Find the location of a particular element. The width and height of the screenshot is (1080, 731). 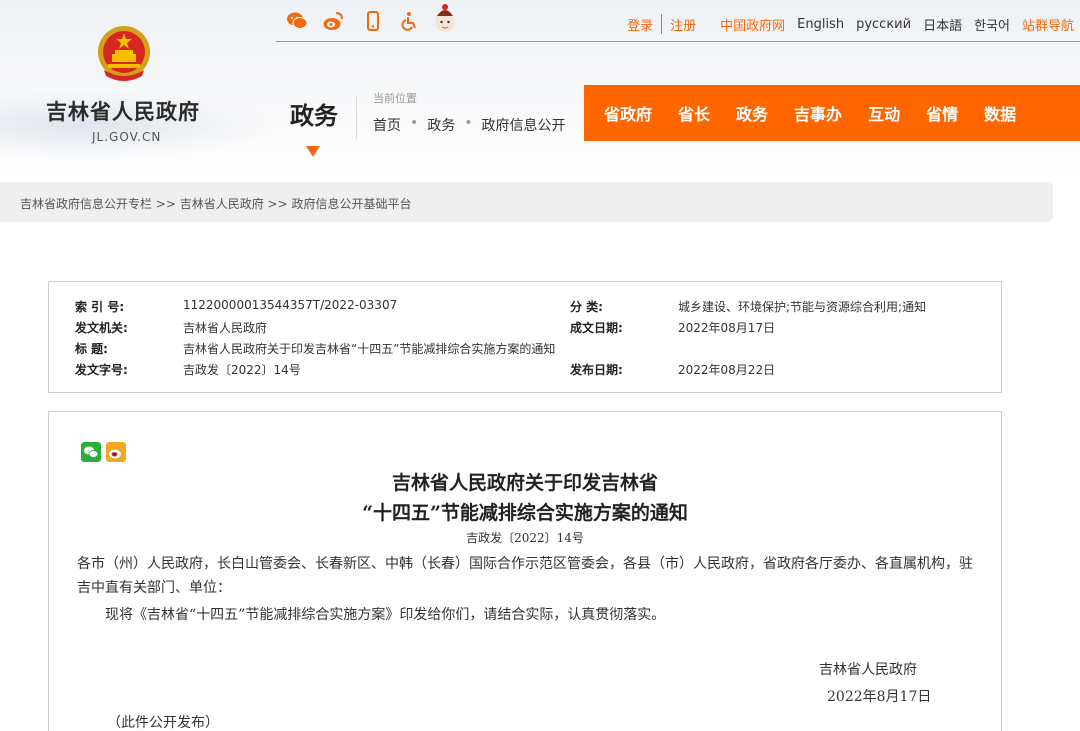

weibo-icon is located at coordinates (333, 21).